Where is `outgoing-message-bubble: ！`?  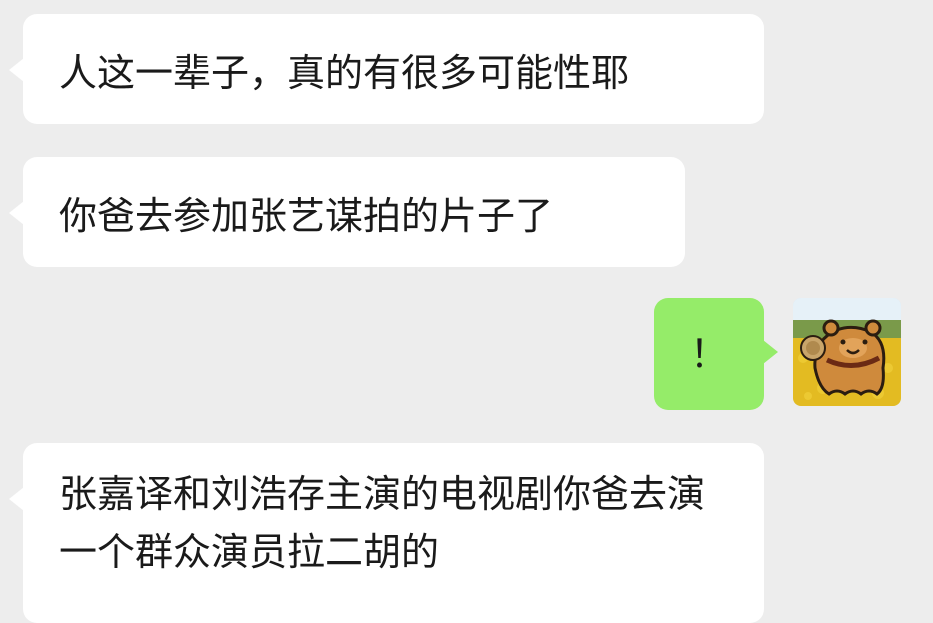
outgoing-message-bubble: ！ is located at coordinates (716, 354).